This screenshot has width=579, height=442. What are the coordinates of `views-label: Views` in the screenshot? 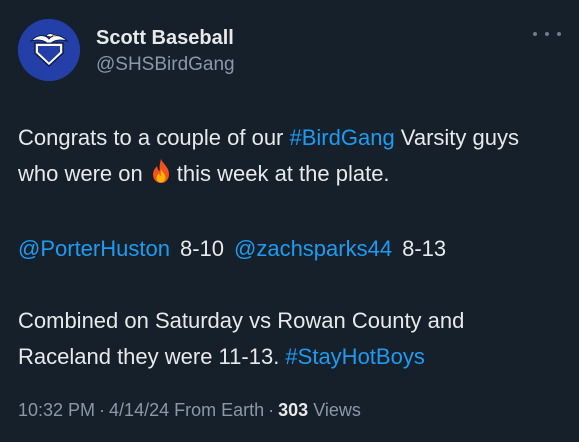 It's located at (337, 410).